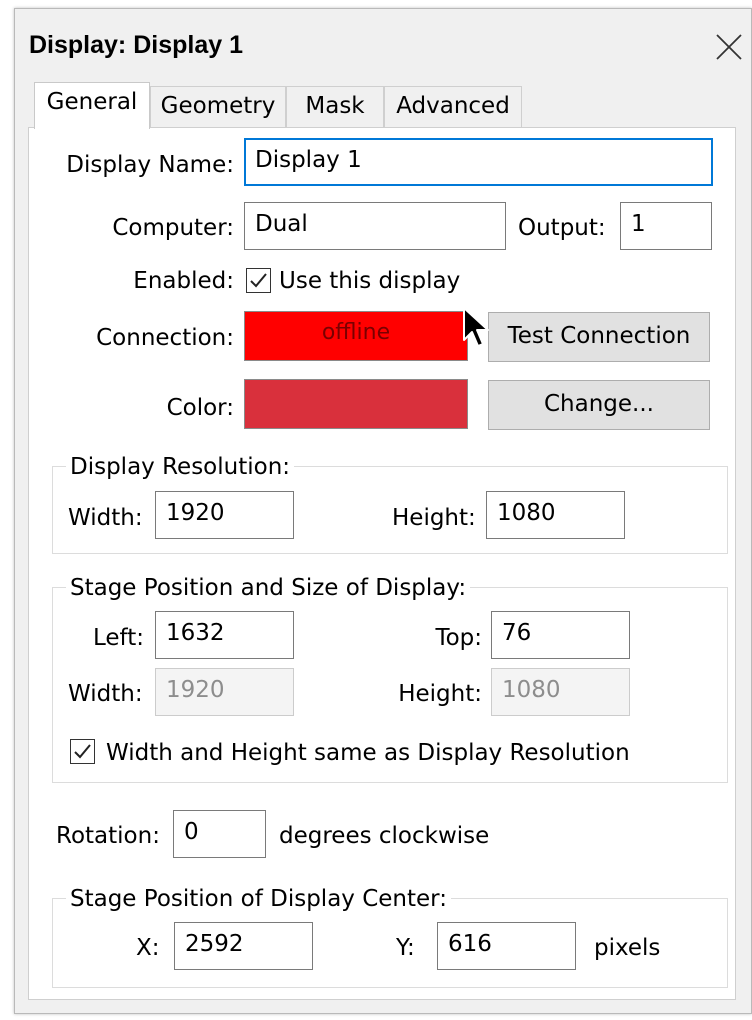 The image size is (752, 1020). Describe the element at coordinates (224, 692) in the screenshot. I see `stage-width-input: 1920` at that location.